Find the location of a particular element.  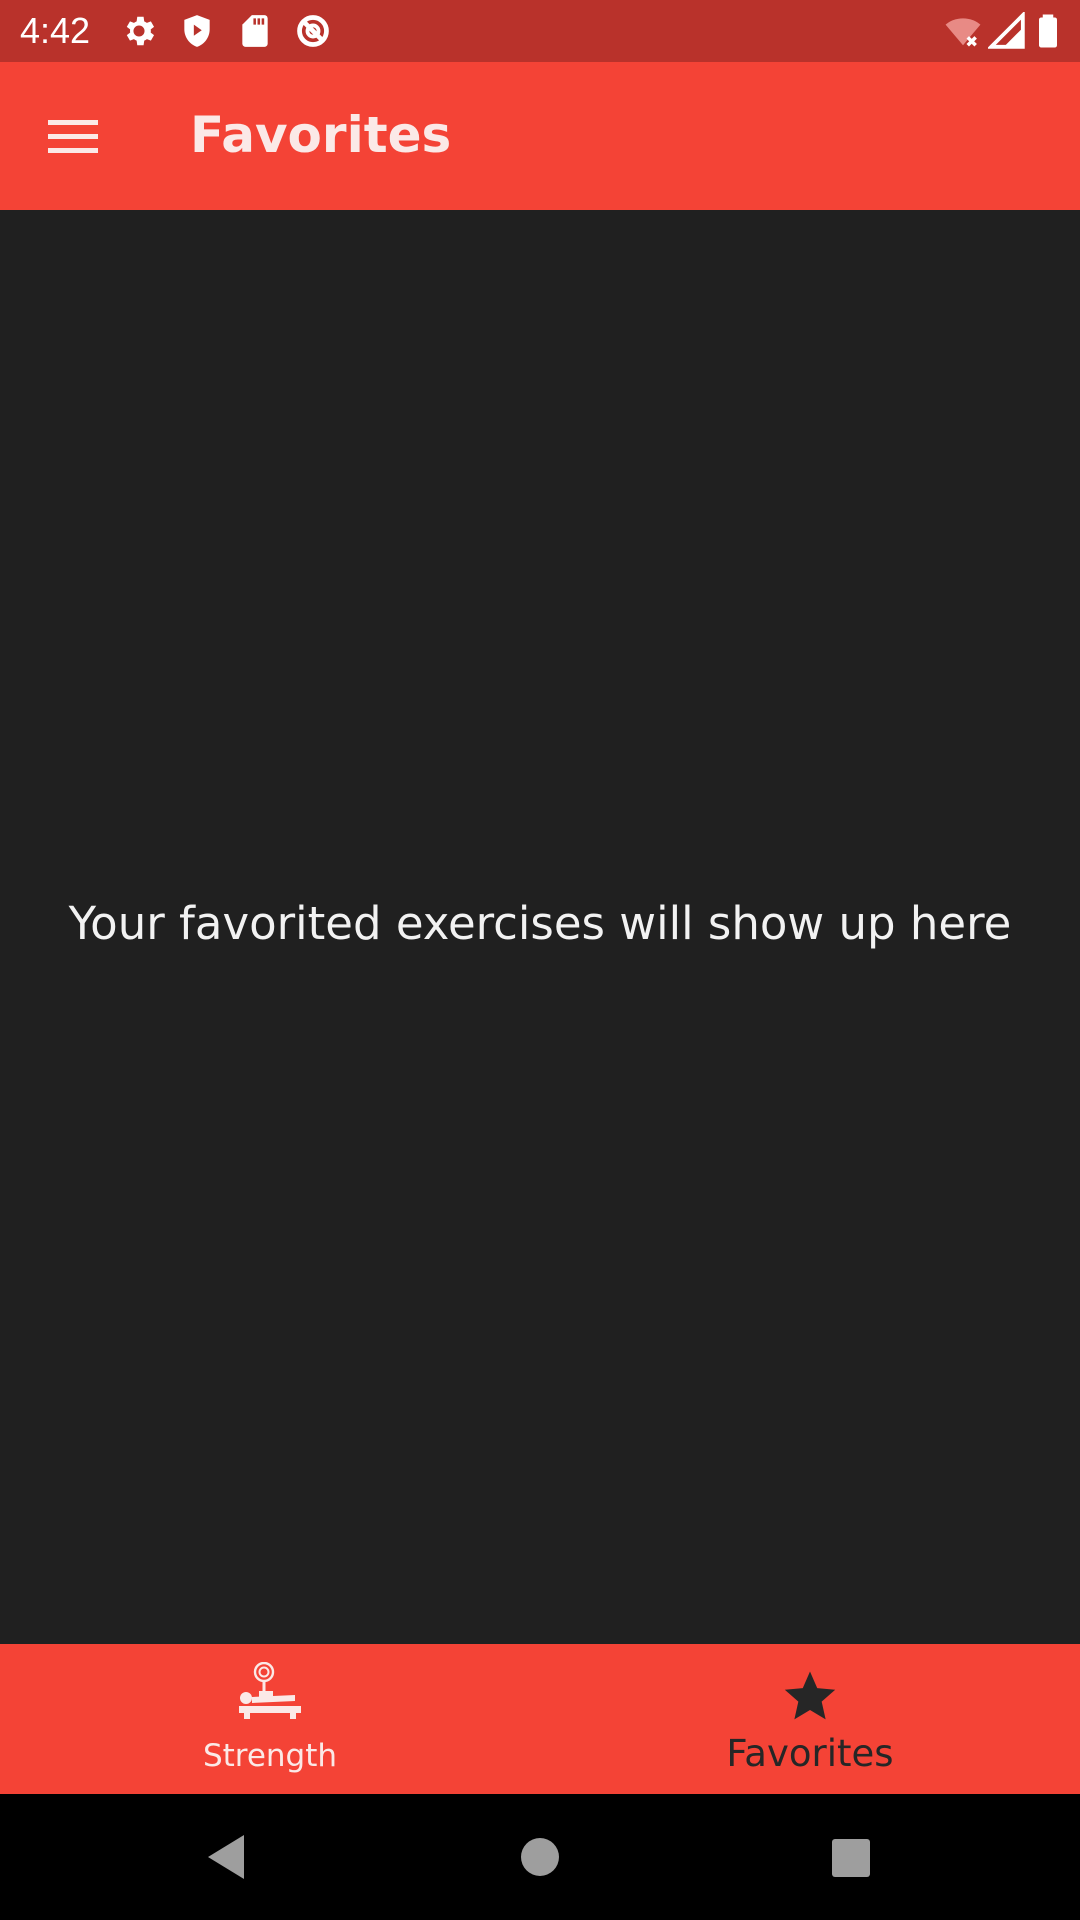

system-navigation-bar is located at coordinates (540, 1857).